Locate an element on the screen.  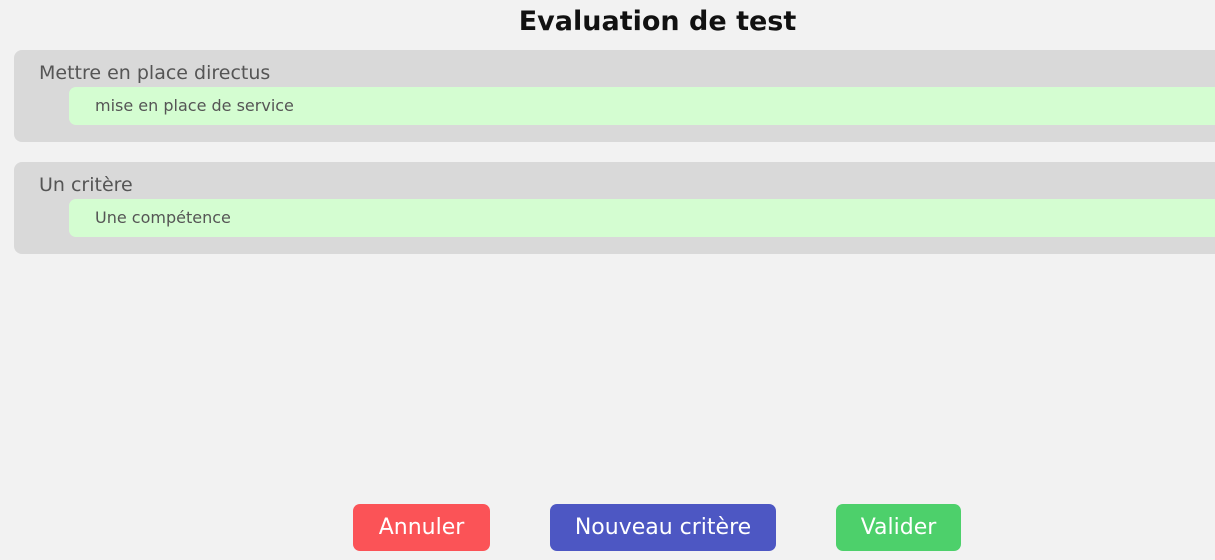
skill-label: Une compétence is located at coordinates (163, 217).